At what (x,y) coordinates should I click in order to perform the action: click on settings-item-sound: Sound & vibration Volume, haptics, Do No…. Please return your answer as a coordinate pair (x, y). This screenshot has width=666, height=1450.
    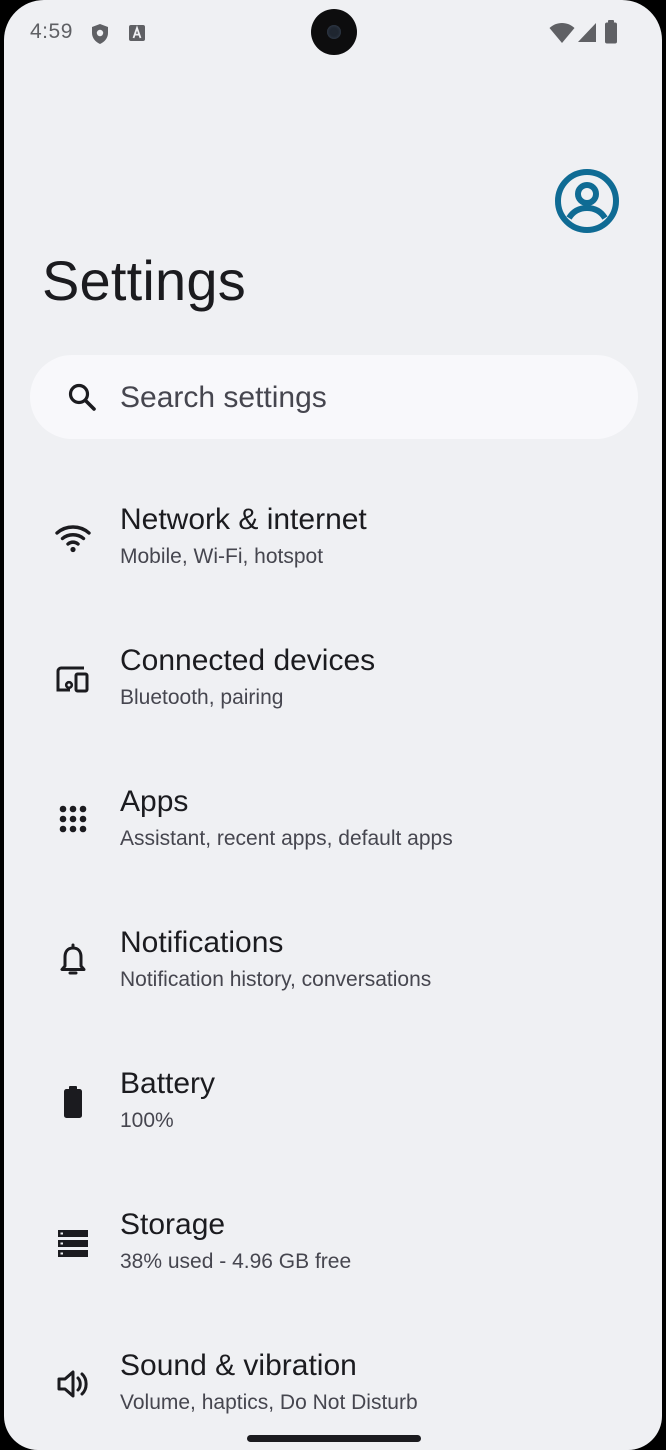
    Looking at the image, I should click on (333, 1380).